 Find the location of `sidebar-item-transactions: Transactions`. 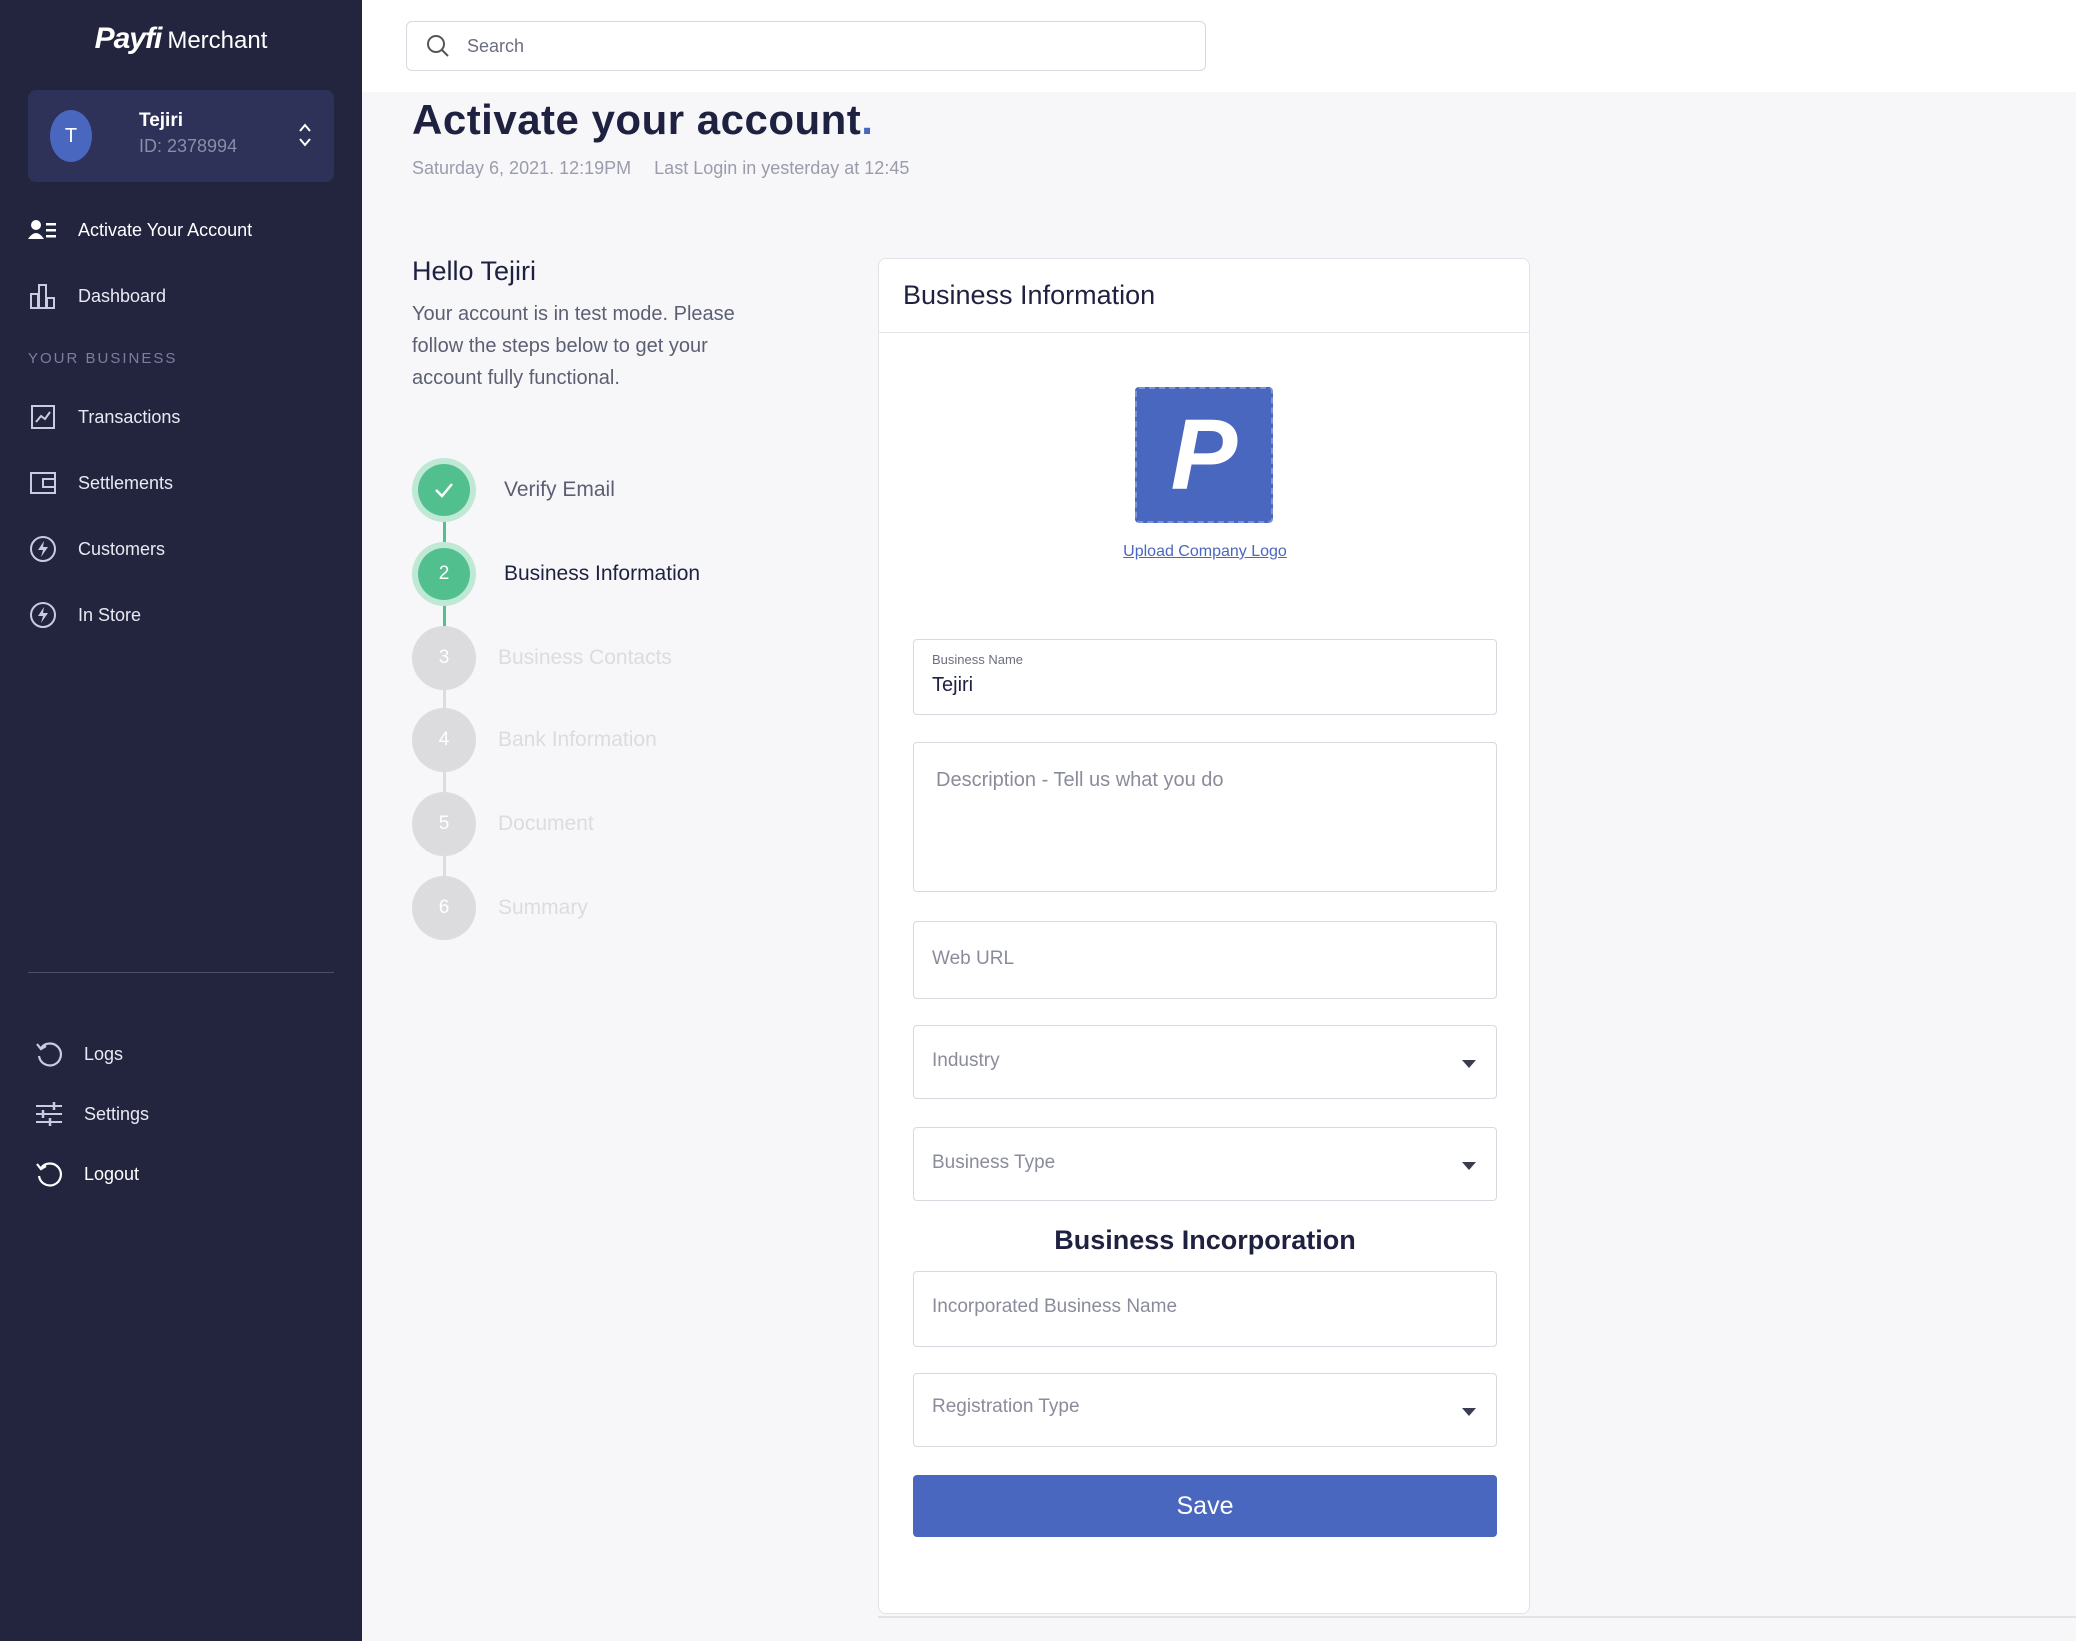

sidebar-item-transactions: Transactions is located at coordinates (104, 417).